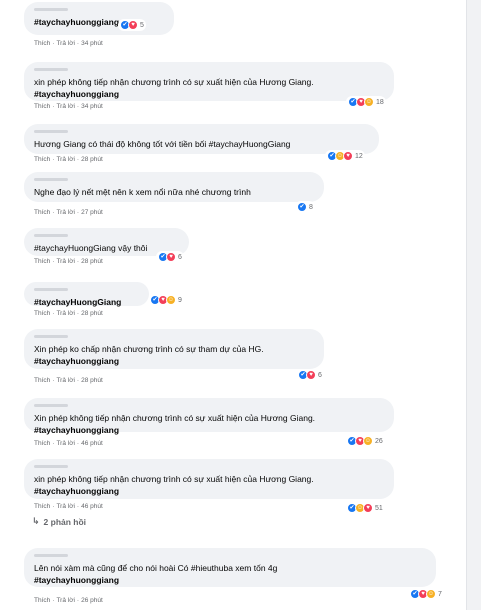 This screenshot has width=489, height=610. I want to click on reaction-summary: ✔ ♥ 5, so click(132, 25).